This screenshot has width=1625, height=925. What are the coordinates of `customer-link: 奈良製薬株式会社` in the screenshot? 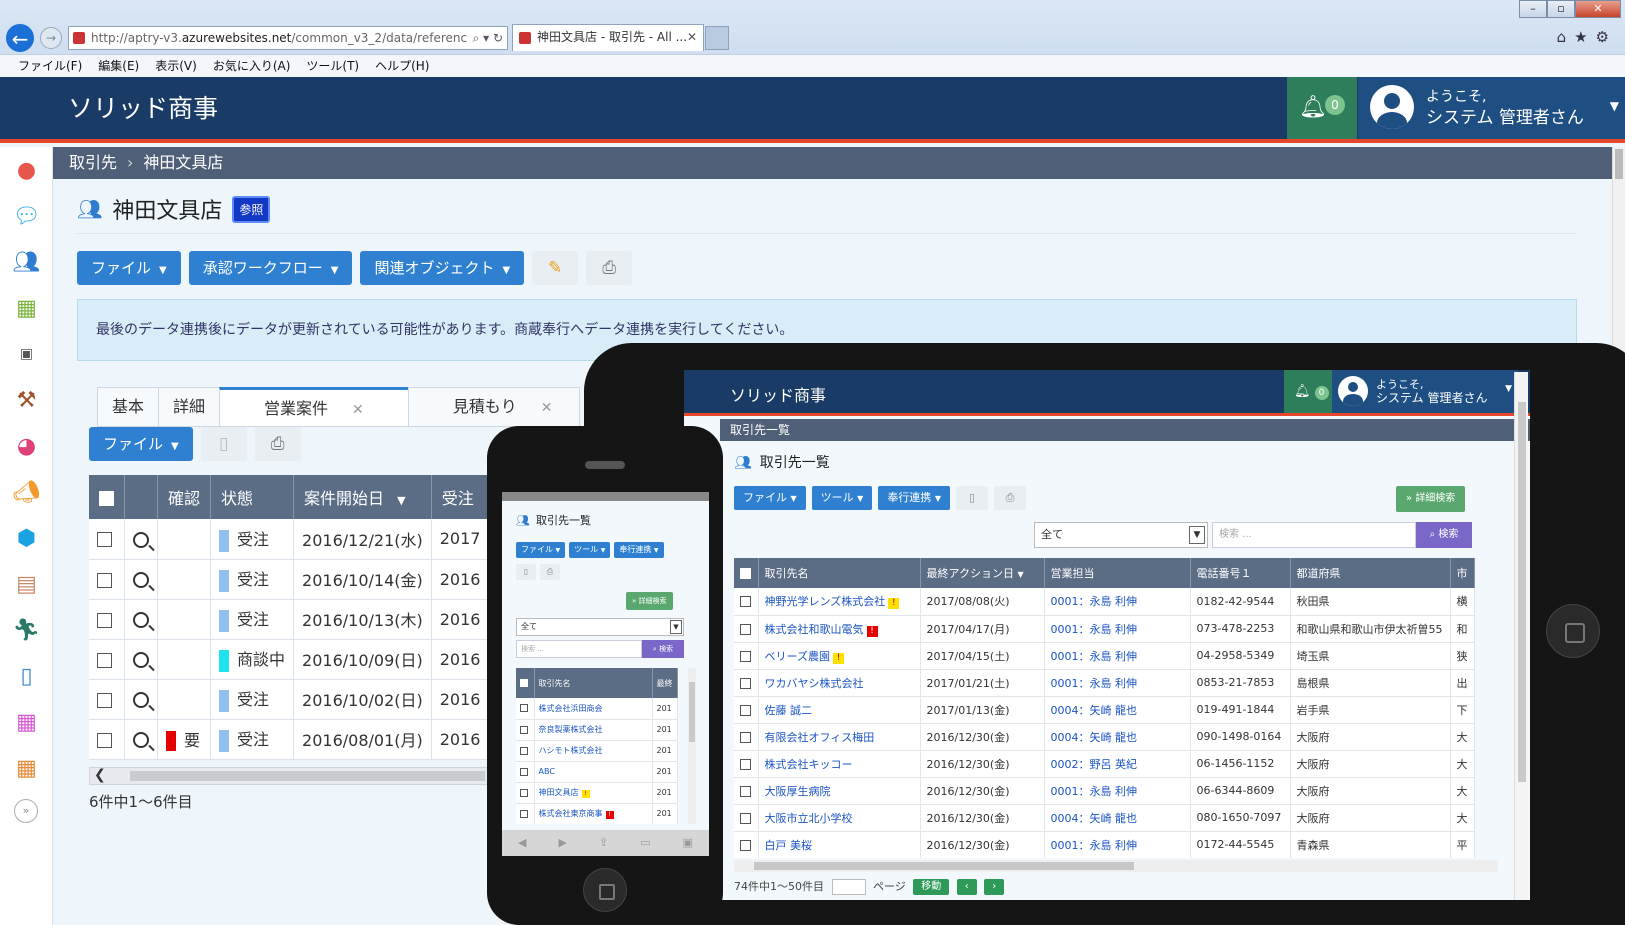 It's located at (571, 729).